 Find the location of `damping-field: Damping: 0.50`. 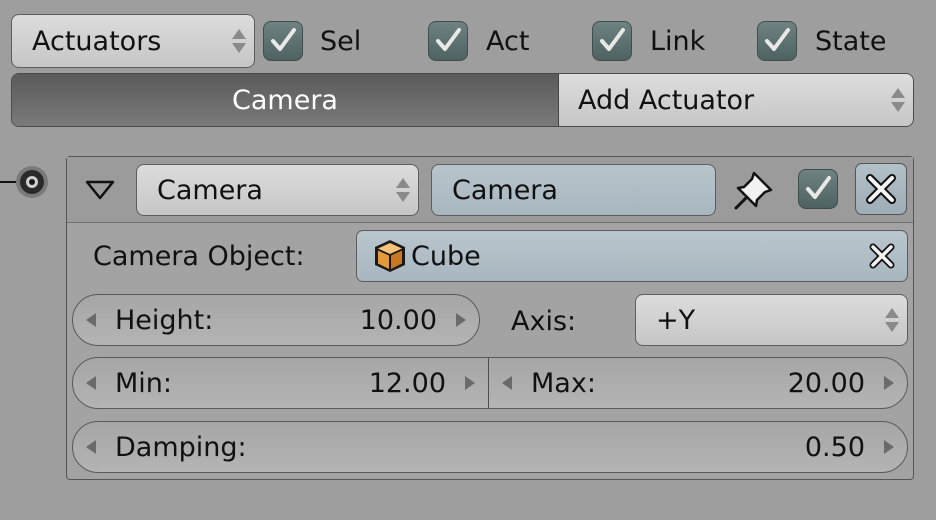

damping-field: Damping: 0.50 is located at coordinates (490, 447).